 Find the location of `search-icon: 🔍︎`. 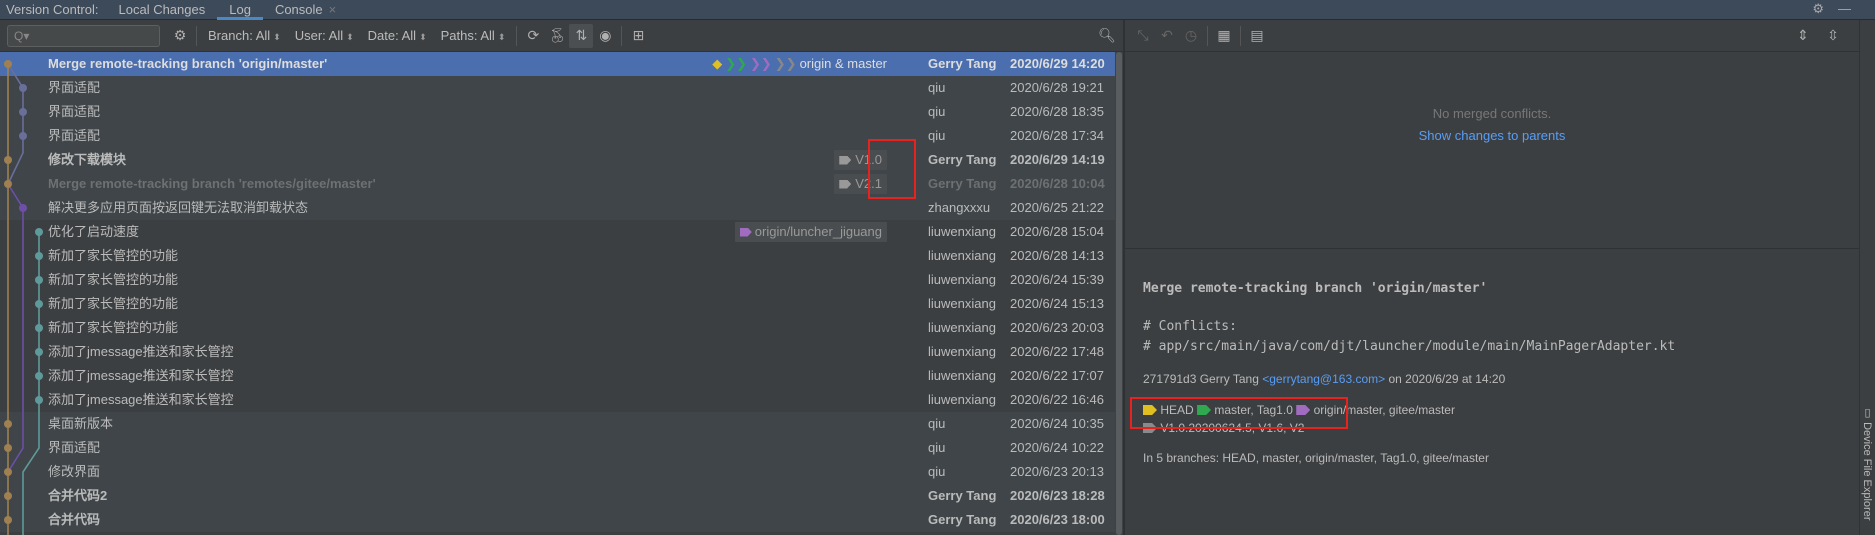

search-icon: 🔍︎ is located at coordinates (1107, 36).